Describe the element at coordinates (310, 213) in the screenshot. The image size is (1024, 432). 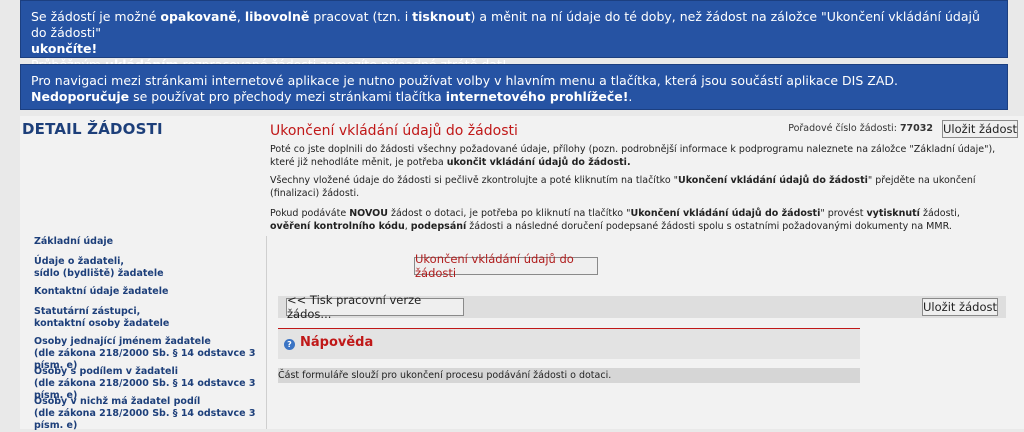
I see `paragraph-text: Pokud podáváte` at that location.